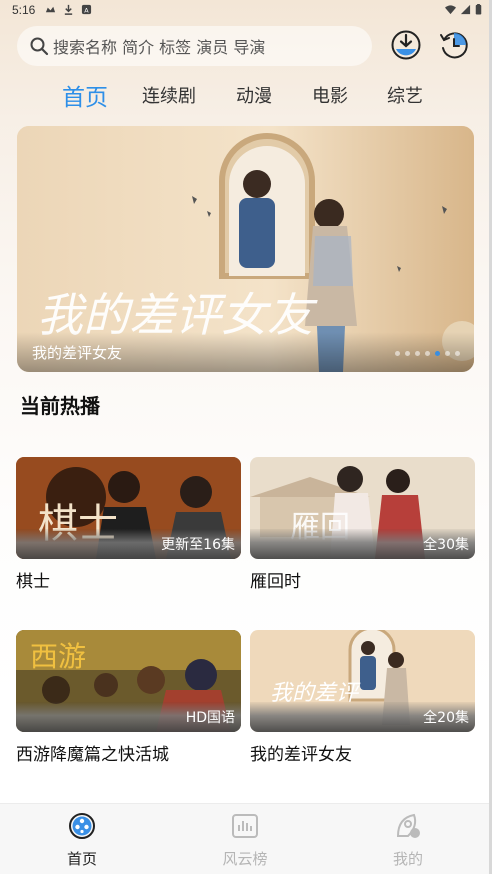 Image resolution: width=492 pixels, height=874 pixels. What do you see at coordinates (85, 95) in the screenshot?
I see `tab-home: 首页` at bounding box center [85, 95].